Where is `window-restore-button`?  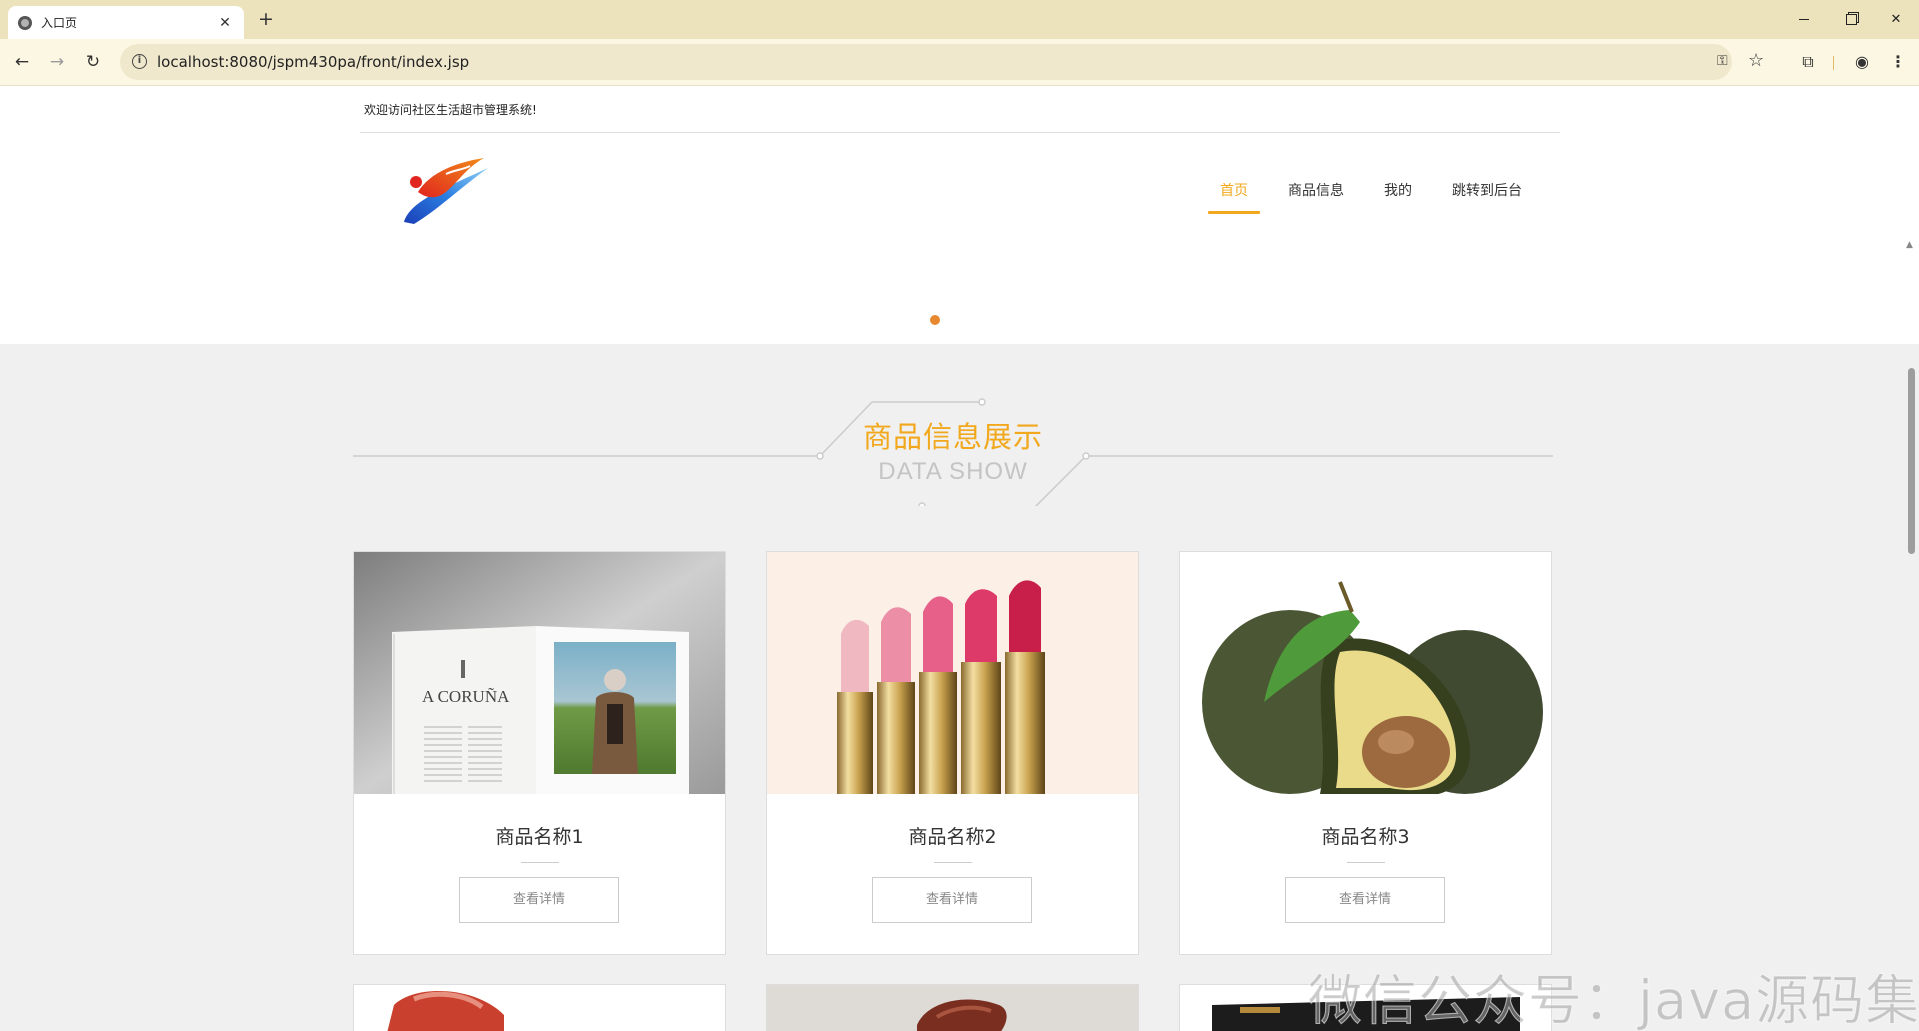 window-restore-button is located at coordinates (1851, 19).